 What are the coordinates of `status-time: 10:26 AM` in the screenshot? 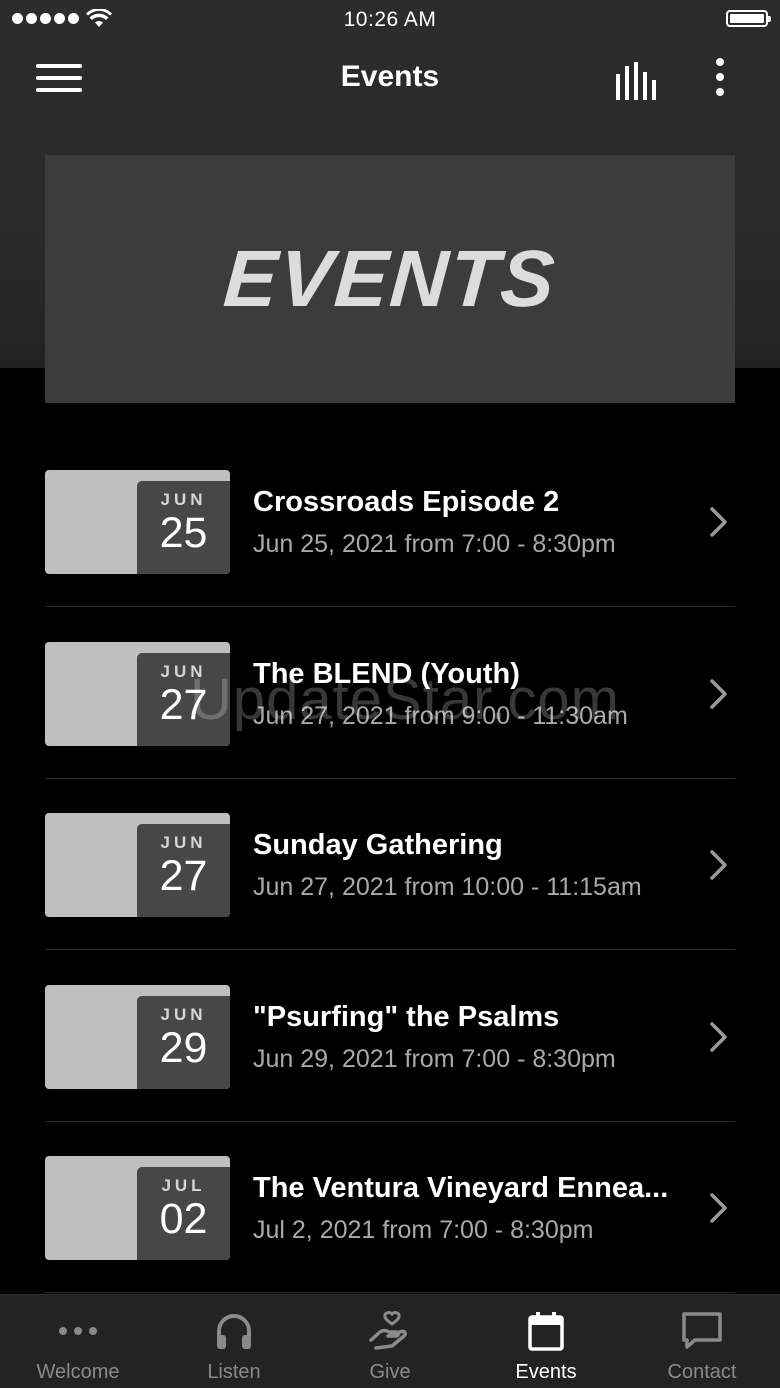 It's located at (390, 19).